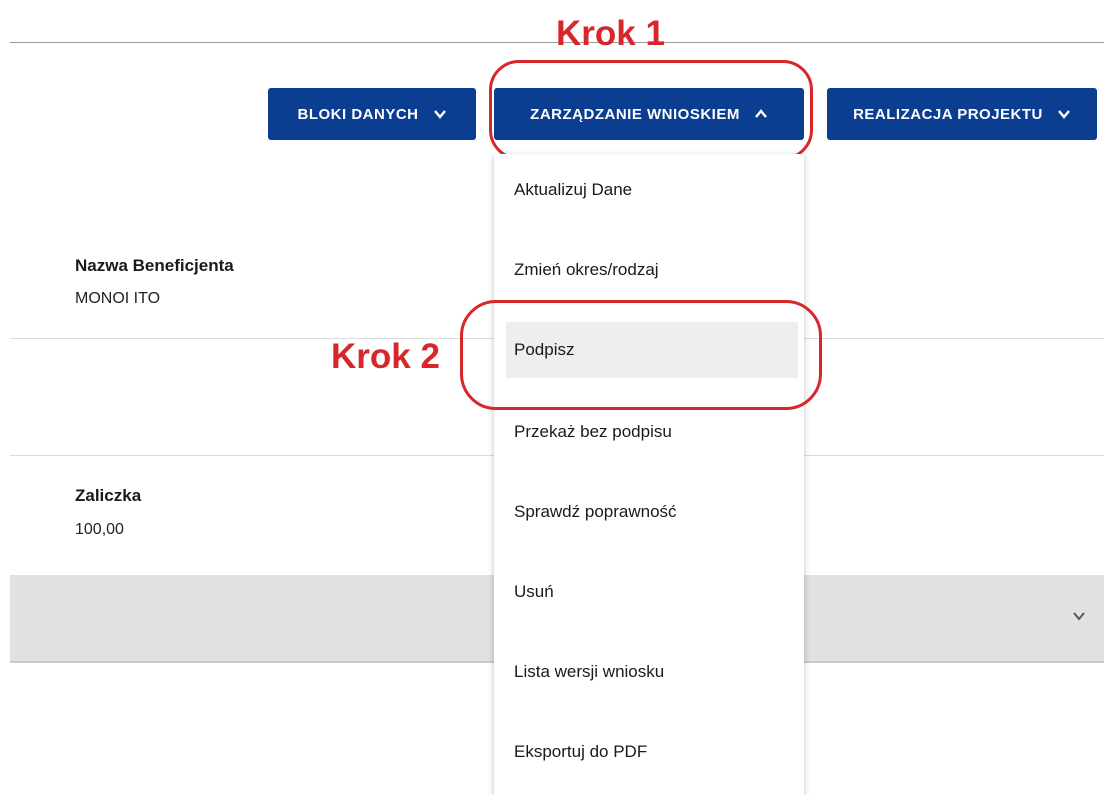 The height and width of the screenshot is (795, 1104). I want to click on beneficjent-value: MONOI ITO, so click(118, 298).